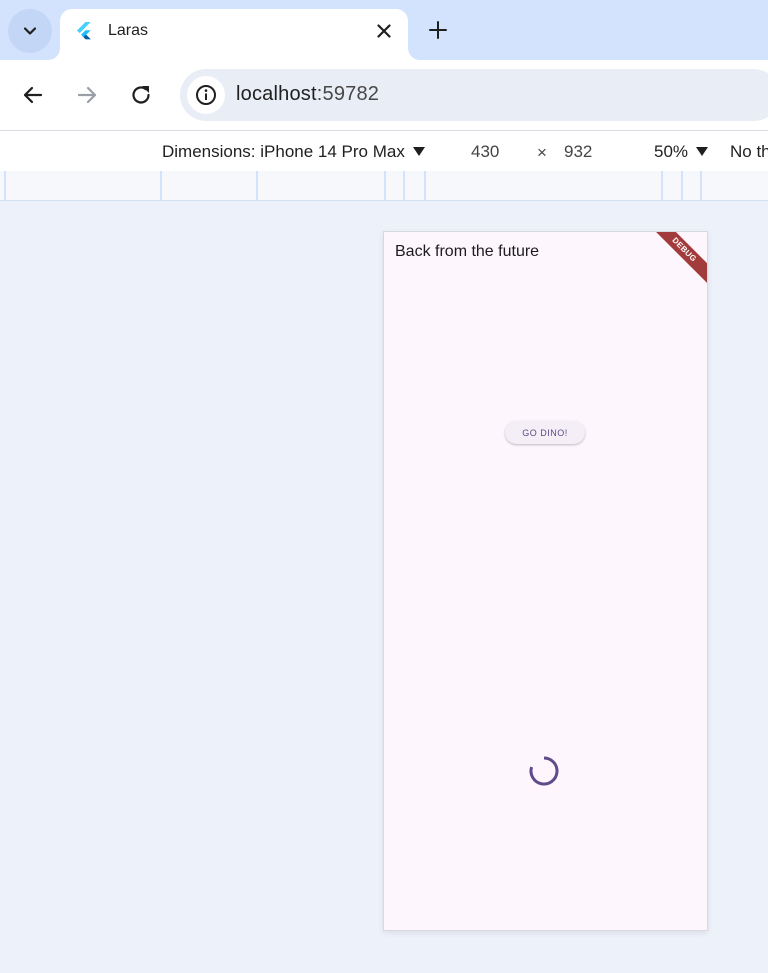 This screenshot has width=768, height=973. Describe the element at coordinates (84, 31) in the screenshot. I see `flutter-logo-icon` at that location.